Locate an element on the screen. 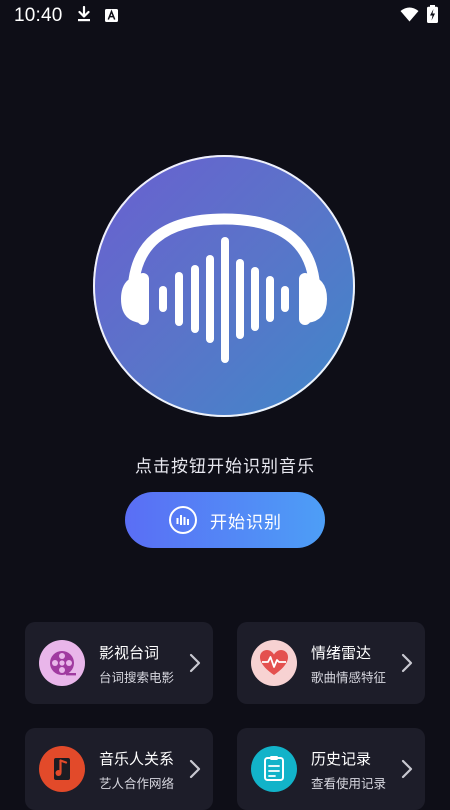 This screenshot has height=810, width=450. download-icon is located at coordinates (84, 15).